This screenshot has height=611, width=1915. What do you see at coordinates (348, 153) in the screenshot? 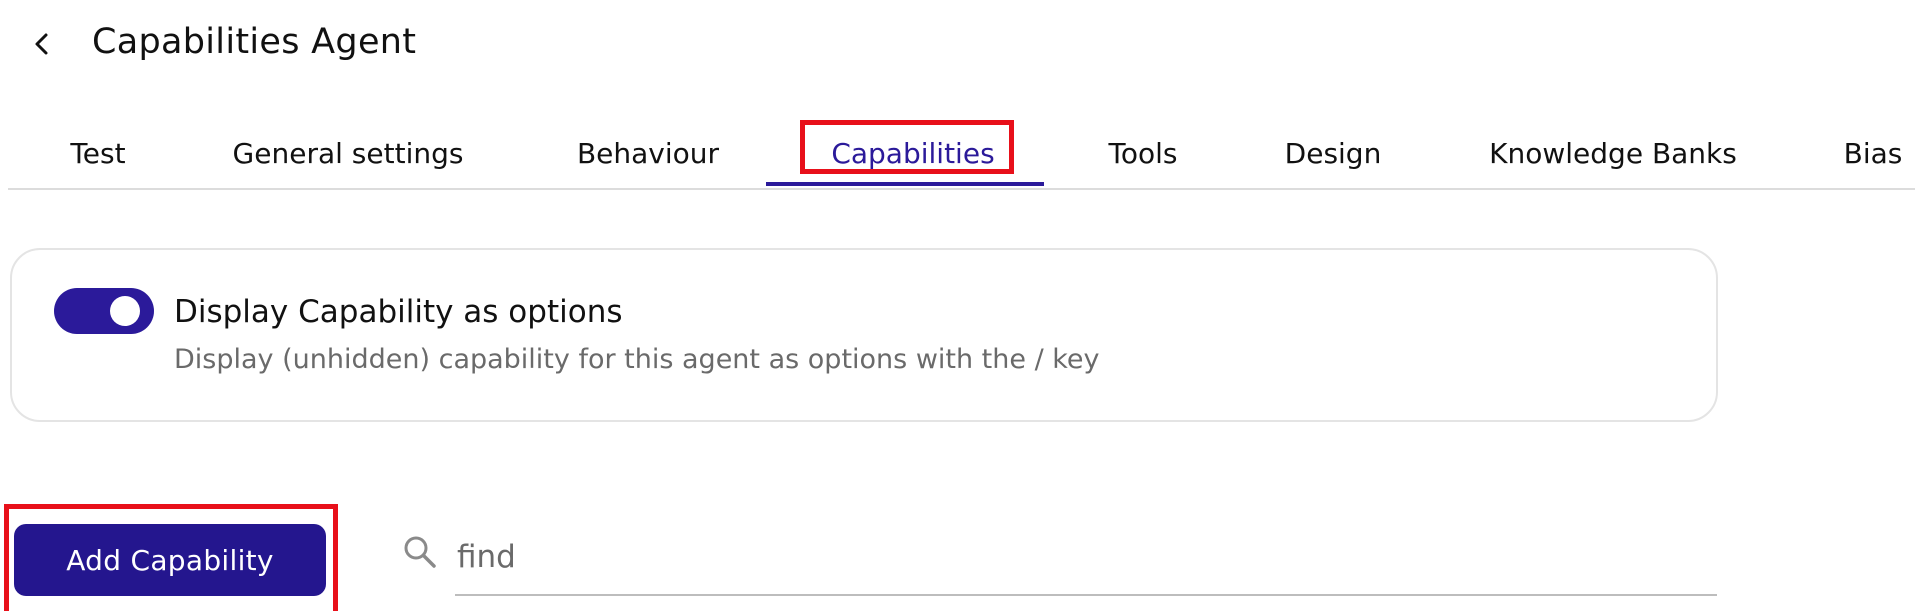
I see `tab-general-settings: General settings` at bounding box center [348, 153].